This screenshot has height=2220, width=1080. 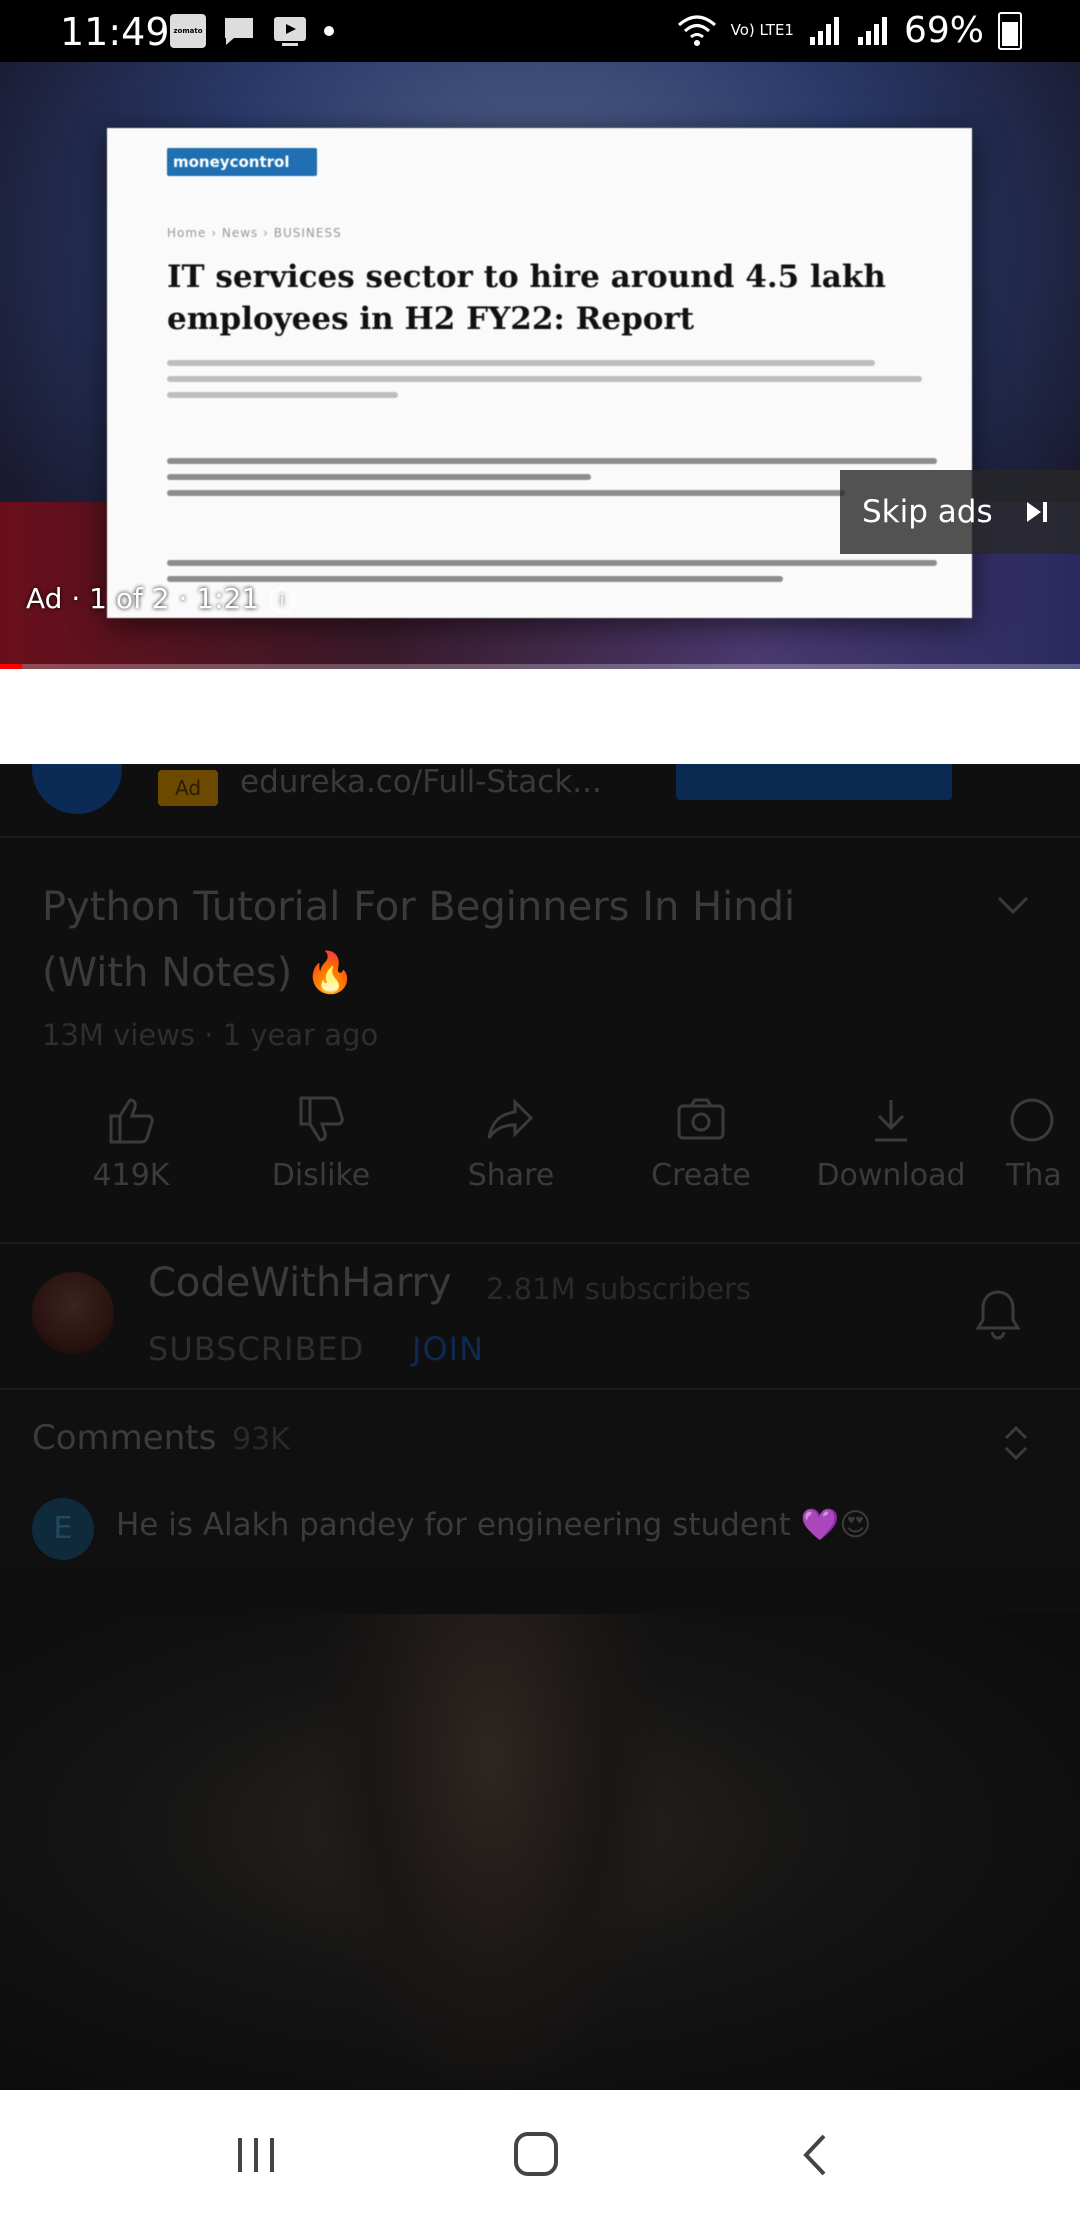 What do you see at coordinates (239, 31) in the screenshot?
I see `message-icon` at bounding box center [239, 31].